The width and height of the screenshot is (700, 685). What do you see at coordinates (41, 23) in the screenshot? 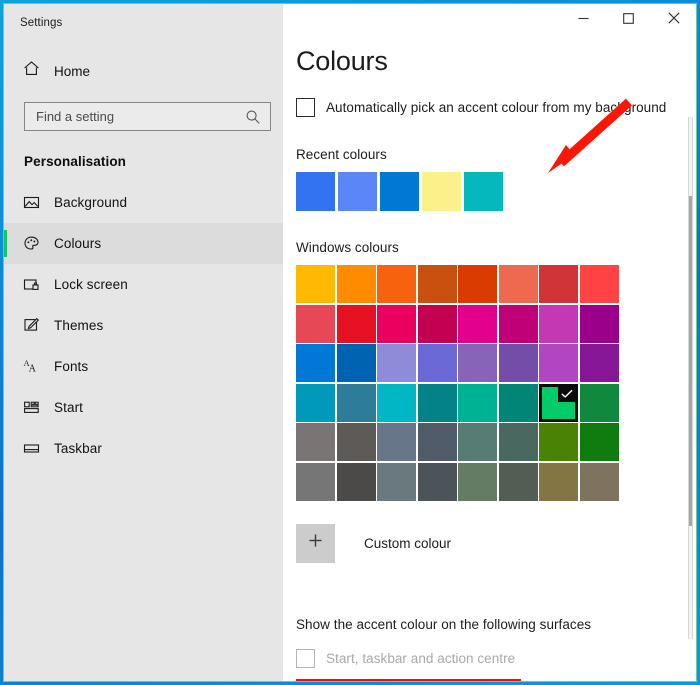
I see `app-title: Settings` at bounding box center [41, 23].